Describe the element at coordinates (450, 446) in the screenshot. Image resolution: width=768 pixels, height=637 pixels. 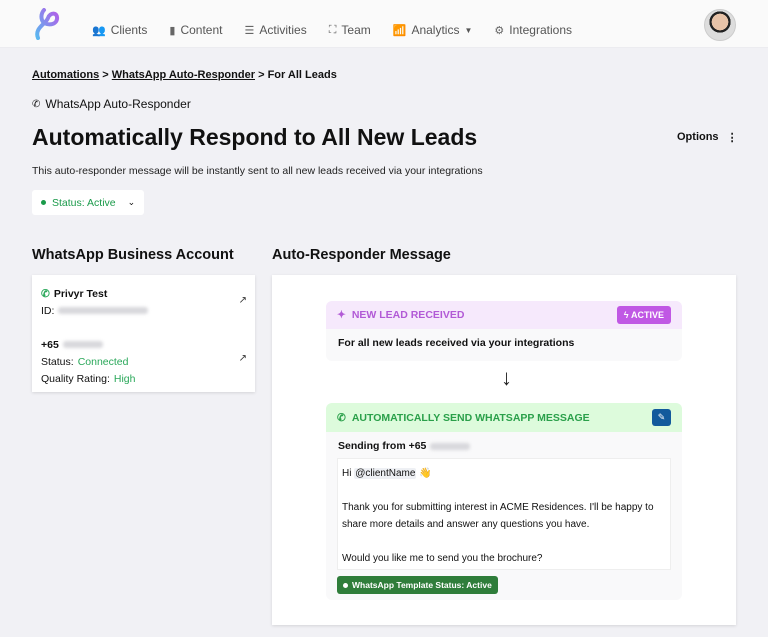
I see `sending-phone-number` at that location.